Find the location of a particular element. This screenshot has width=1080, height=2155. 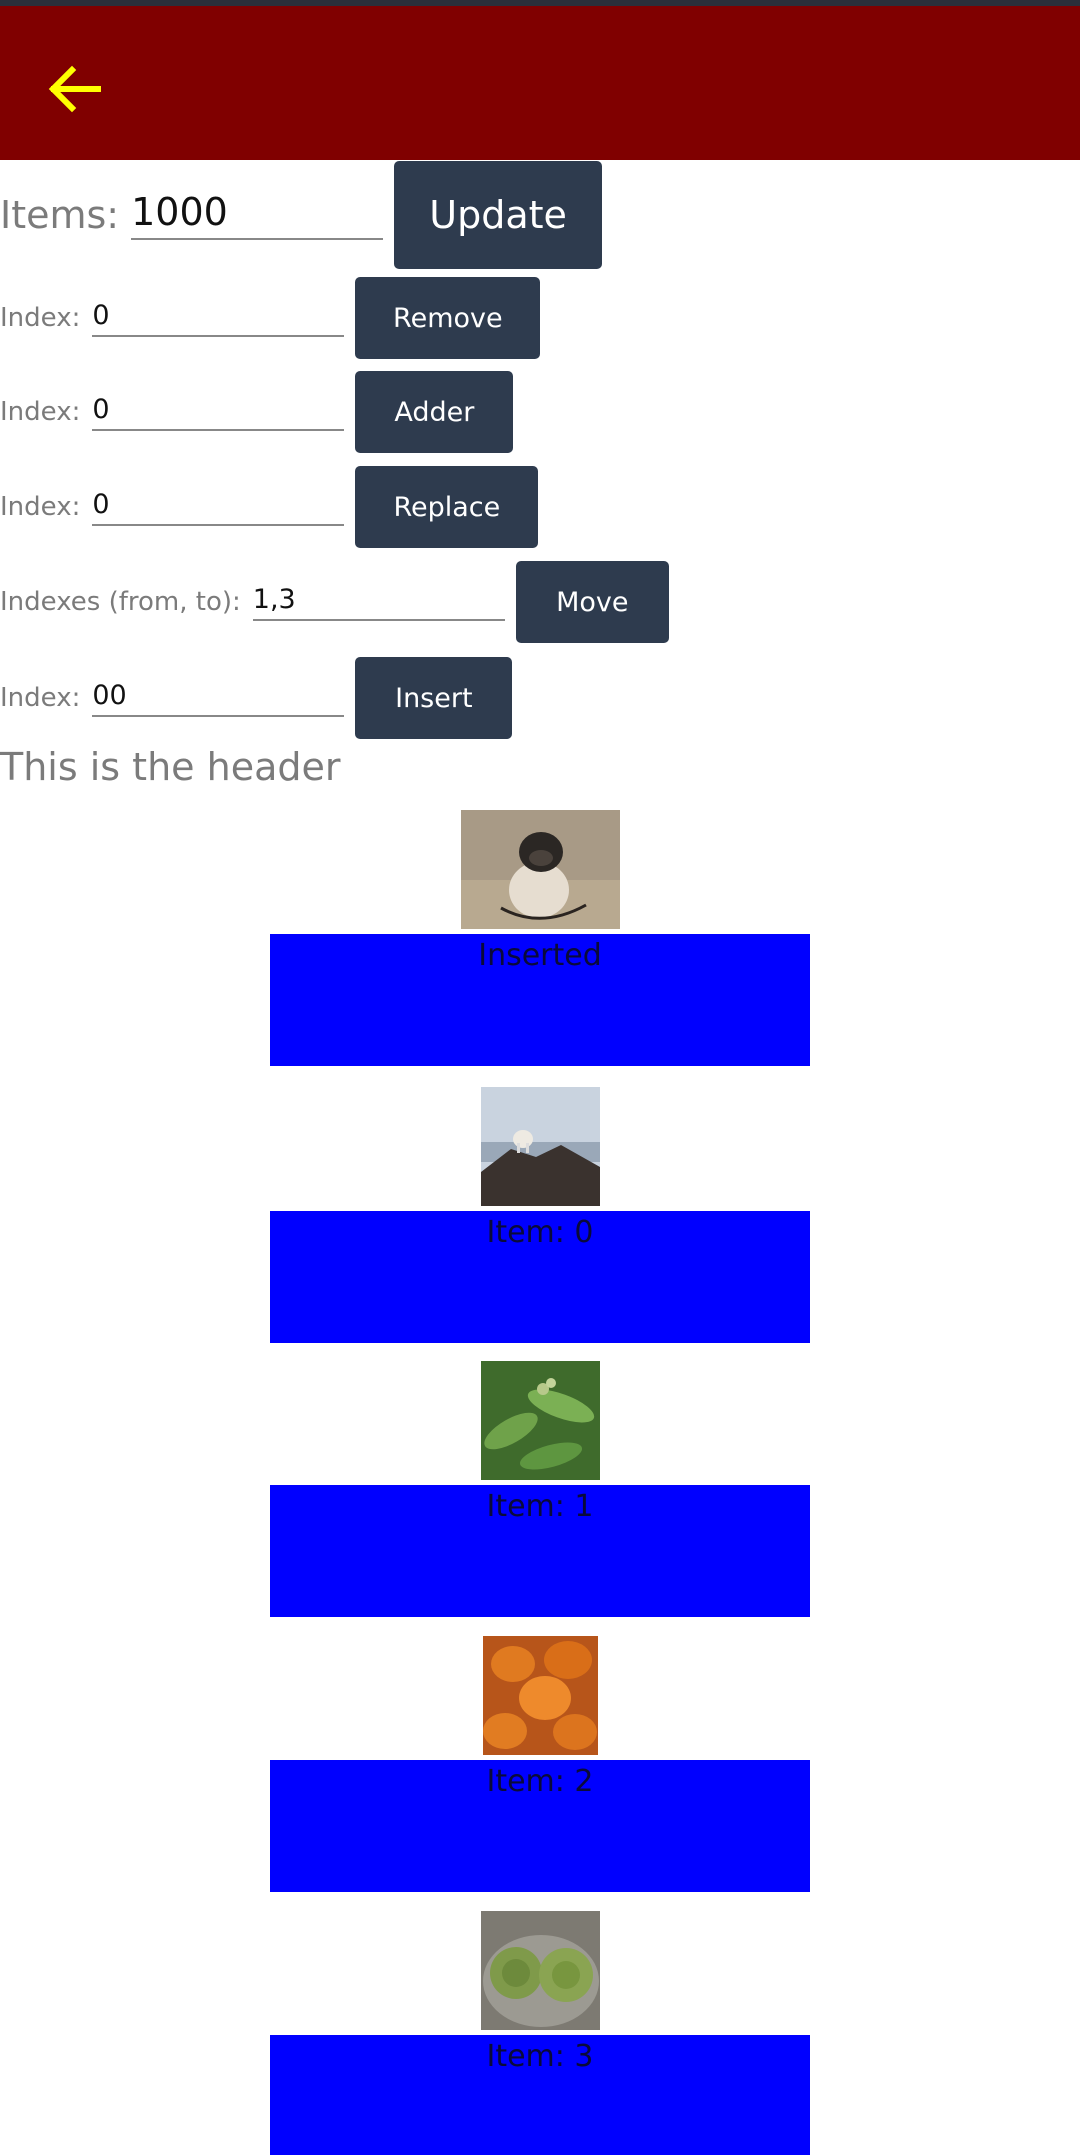

list-header: This is the header is located at coordinates (170, 767).